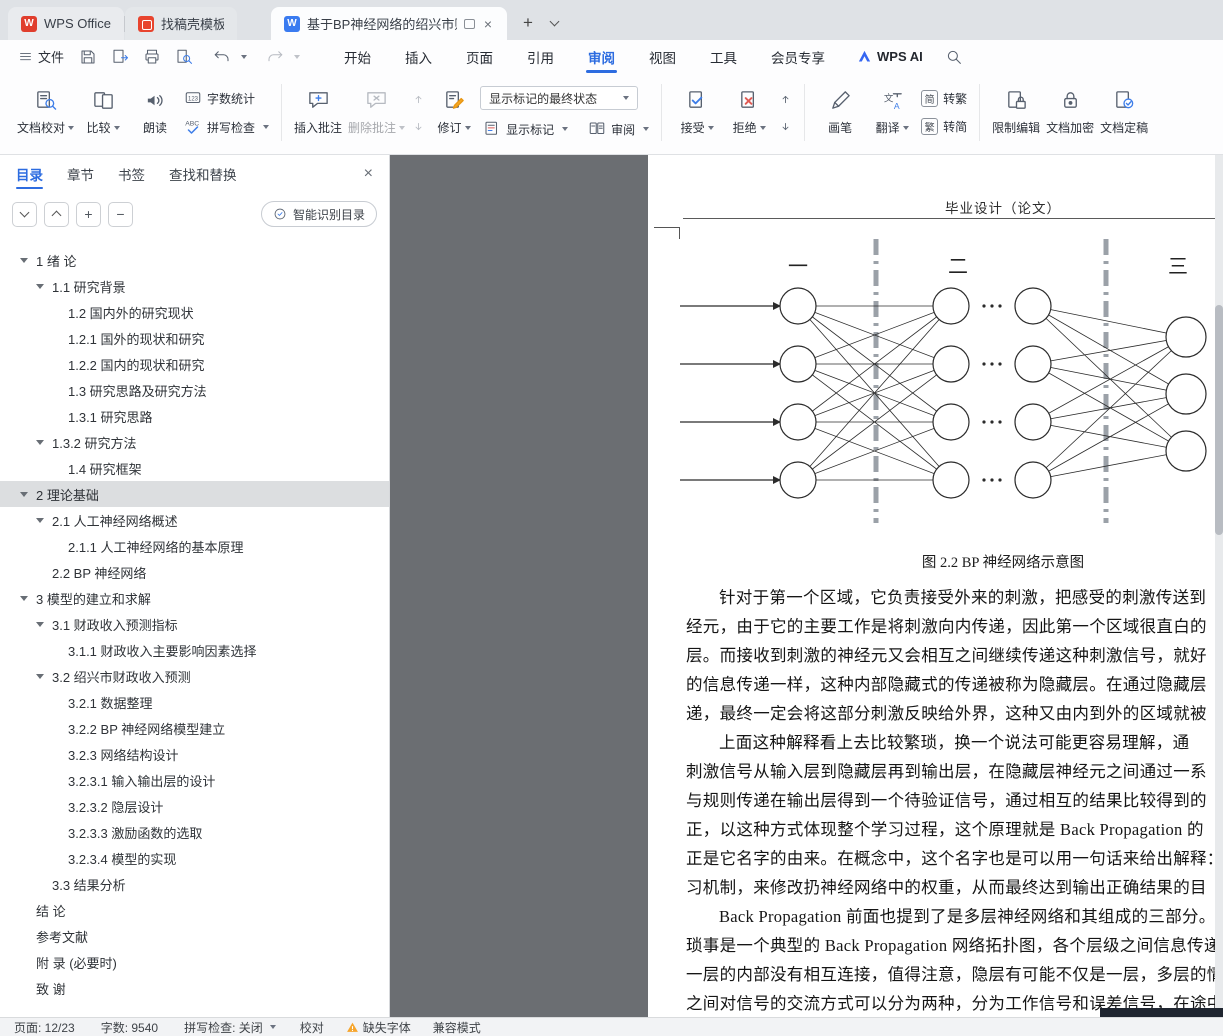 The width and height of the screenshot is (1223, 1036). What do you see at coordinates (227, 57) in the screenshot?
I see `undo-button` at bounding box center [227, 57].